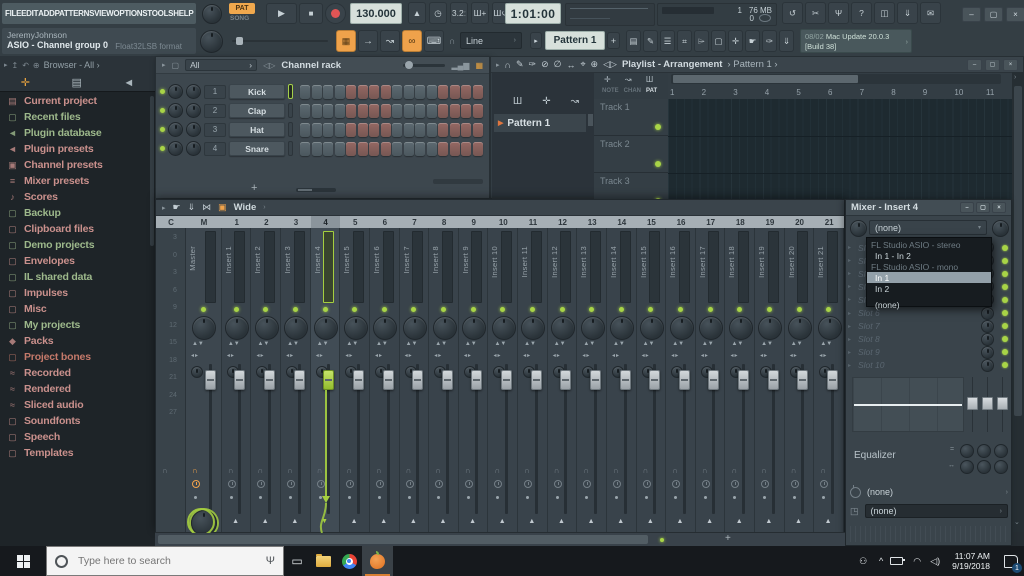 This screenshot has width=1024, height=576. What do you see at coordinates (929, 511) in the screenshot?
I see `audio-output-row: ◳ (none) ›` at bounding box center [929, 511].